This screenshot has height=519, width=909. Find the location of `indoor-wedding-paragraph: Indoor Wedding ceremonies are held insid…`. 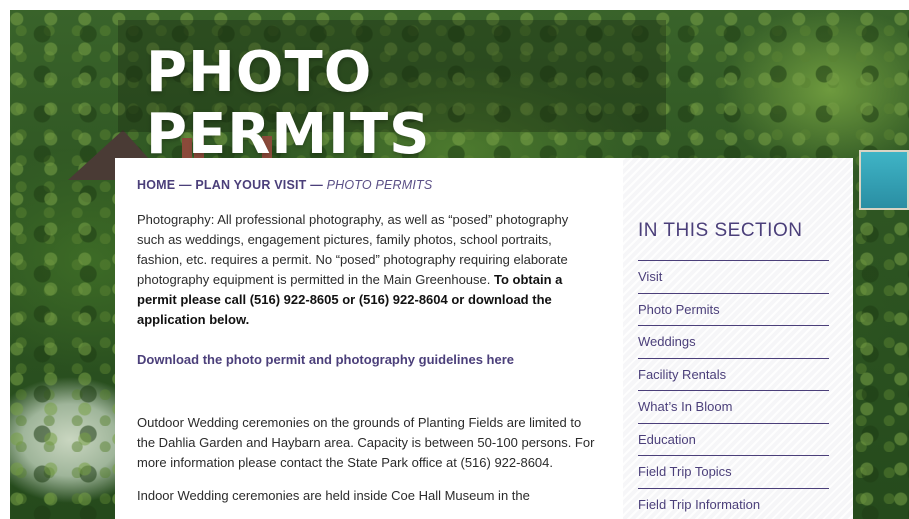

indoor-wedding-paragraph: Indoor Wedding ceremonies are held insid… is located at coordinates (333, 495).